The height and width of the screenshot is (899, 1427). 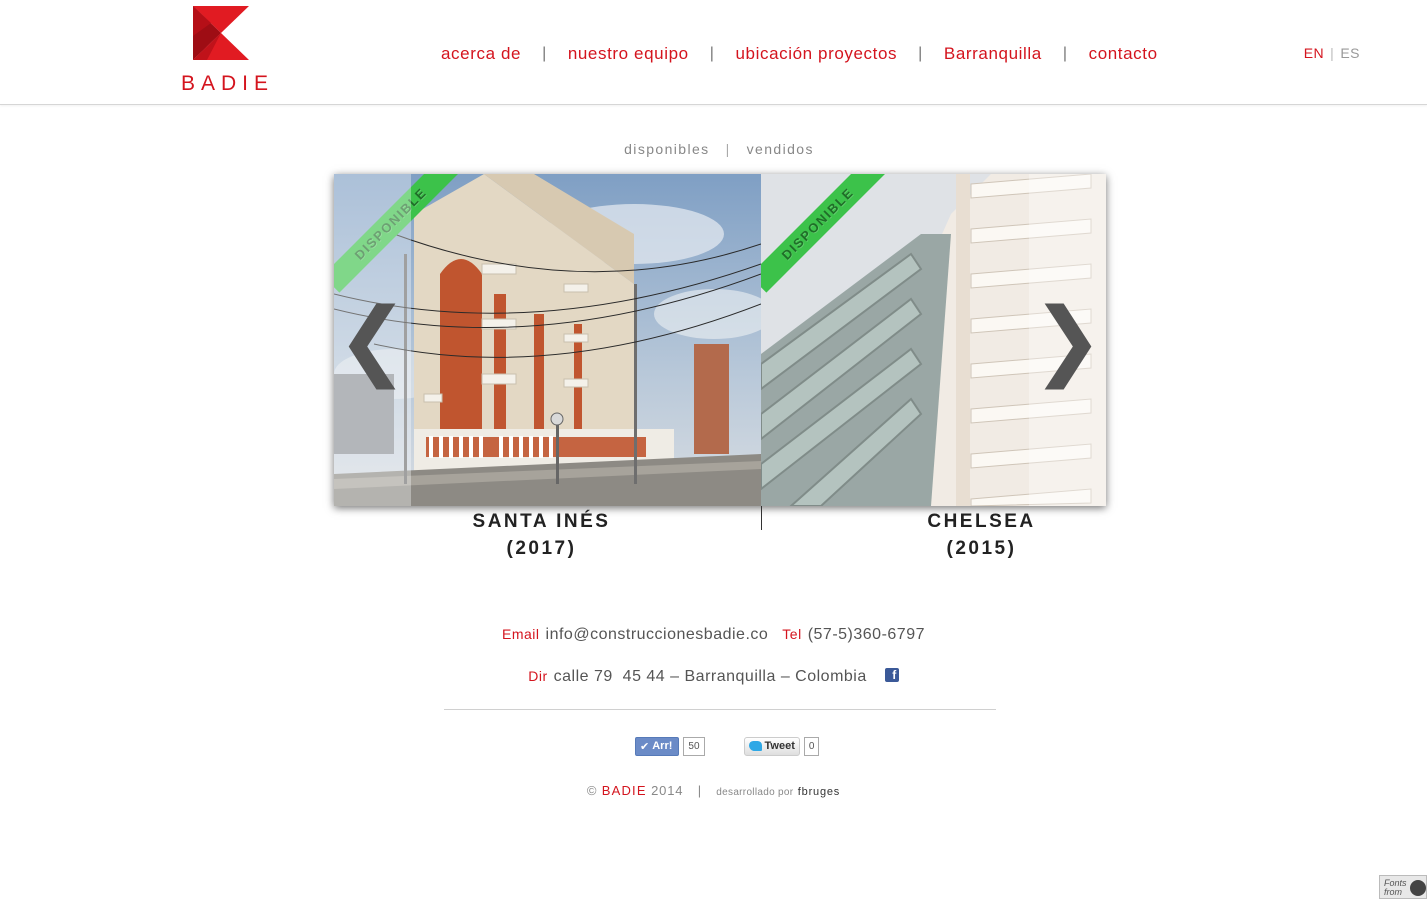 What do you see at coordinates (1123, 54) in the screenshot?
I see `nav-link-contact: contacto` at bounding box center [1123, 54].